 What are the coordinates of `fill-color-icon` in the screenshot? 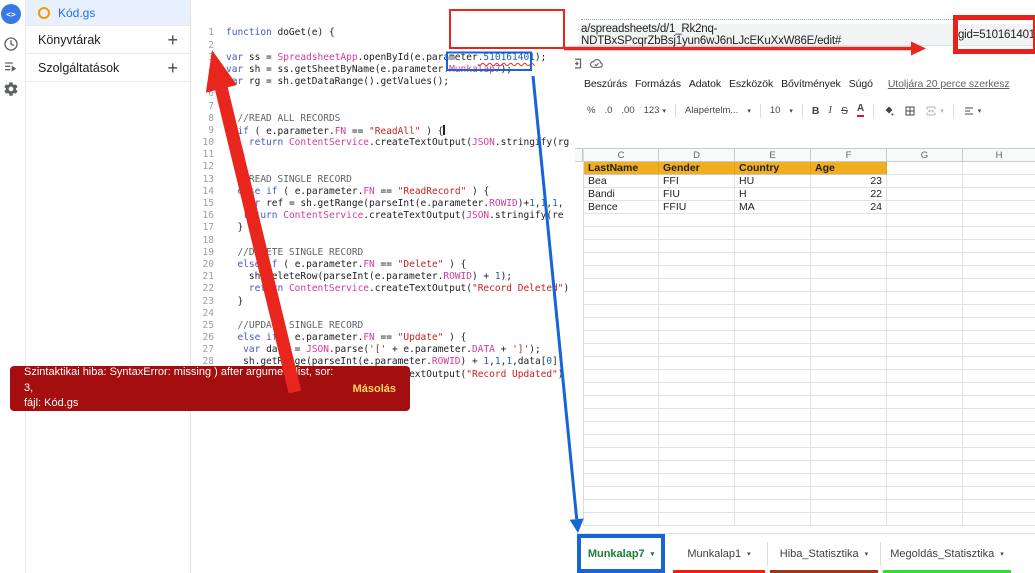 It's located at (889, 111).